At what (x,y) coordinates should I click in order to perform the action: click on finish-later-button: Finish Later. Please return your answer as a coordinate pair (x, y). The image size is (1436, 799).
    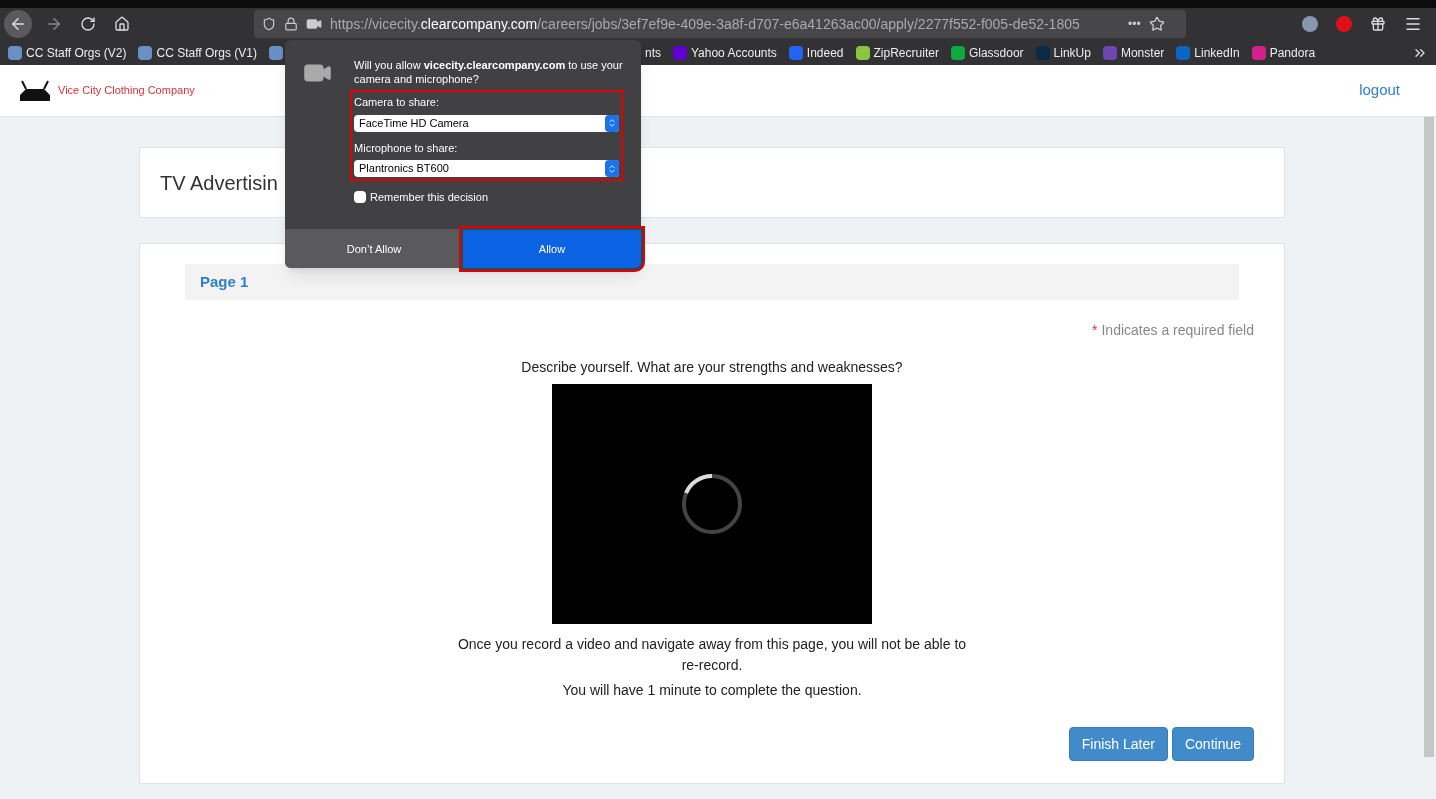
    Looking at the image, I should click on (1118, 744).